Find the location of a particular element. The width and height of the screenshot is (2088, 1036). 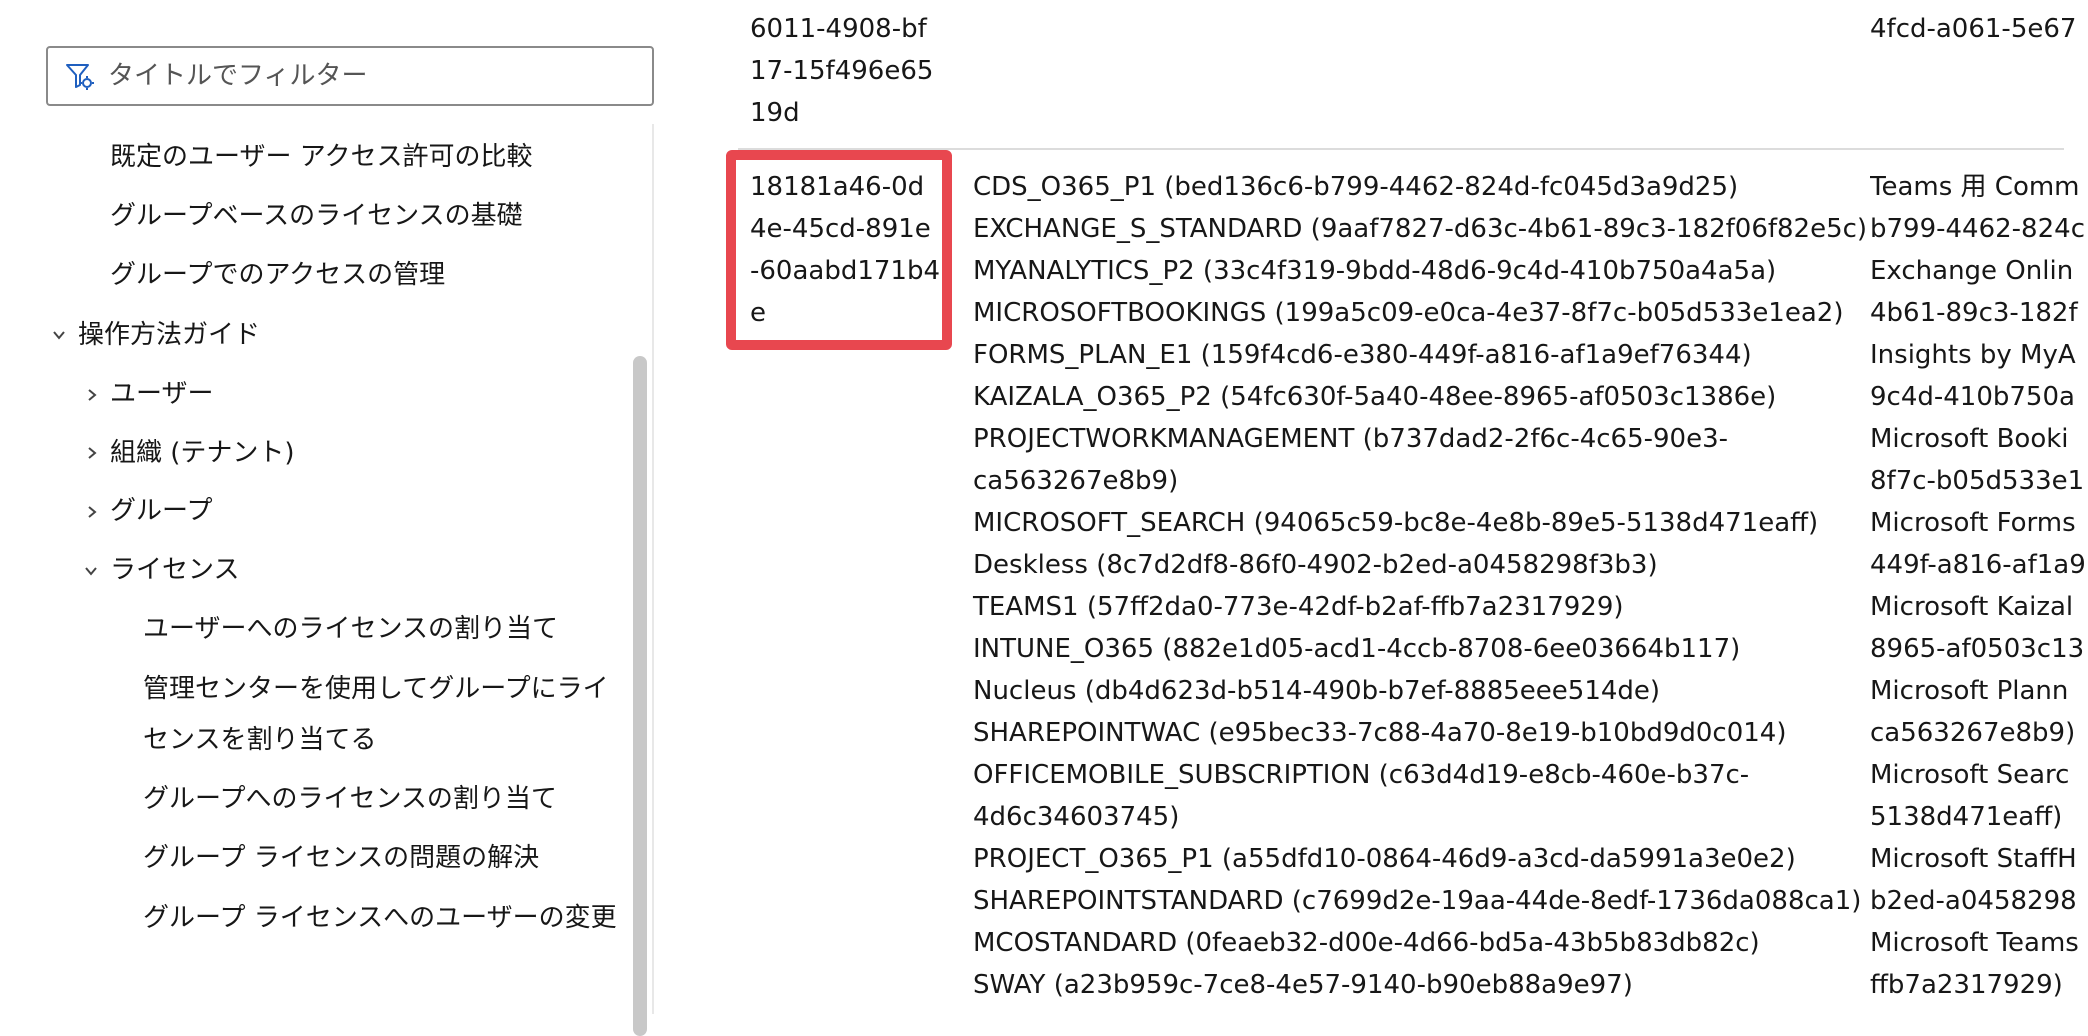

friendly-name-line: Microsoft Forms is located at coordinates (1973, 523).